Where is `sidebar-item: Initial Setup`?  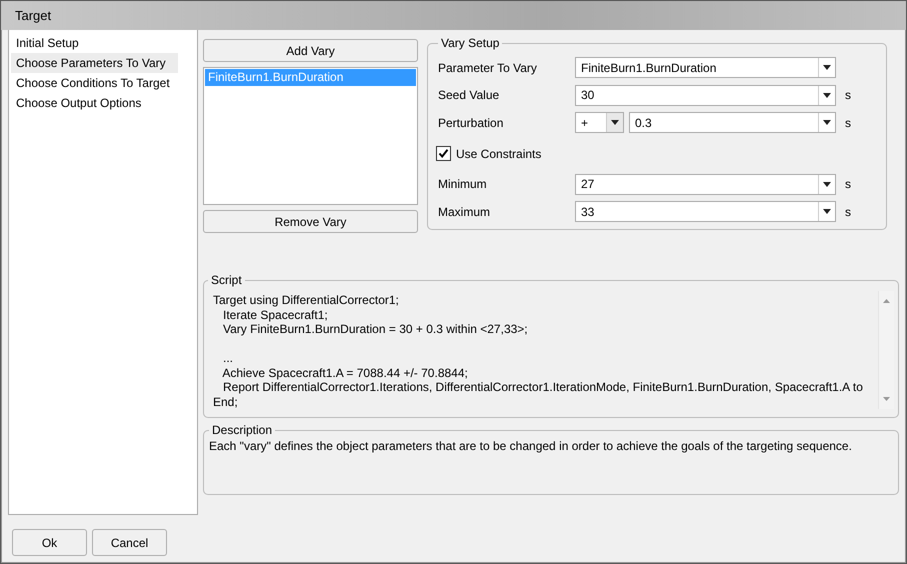 sidebar-item: Initial Setup is located at coordinates (51, 43).